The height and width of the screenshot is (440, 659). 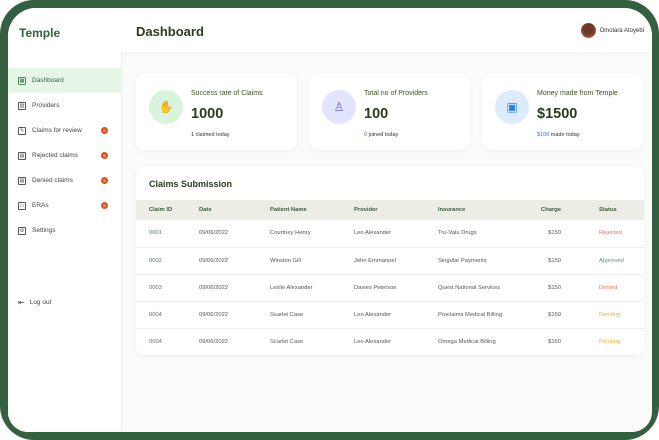 I want to click on sidebar-item-label: Settings, so click(x=44, y=230).